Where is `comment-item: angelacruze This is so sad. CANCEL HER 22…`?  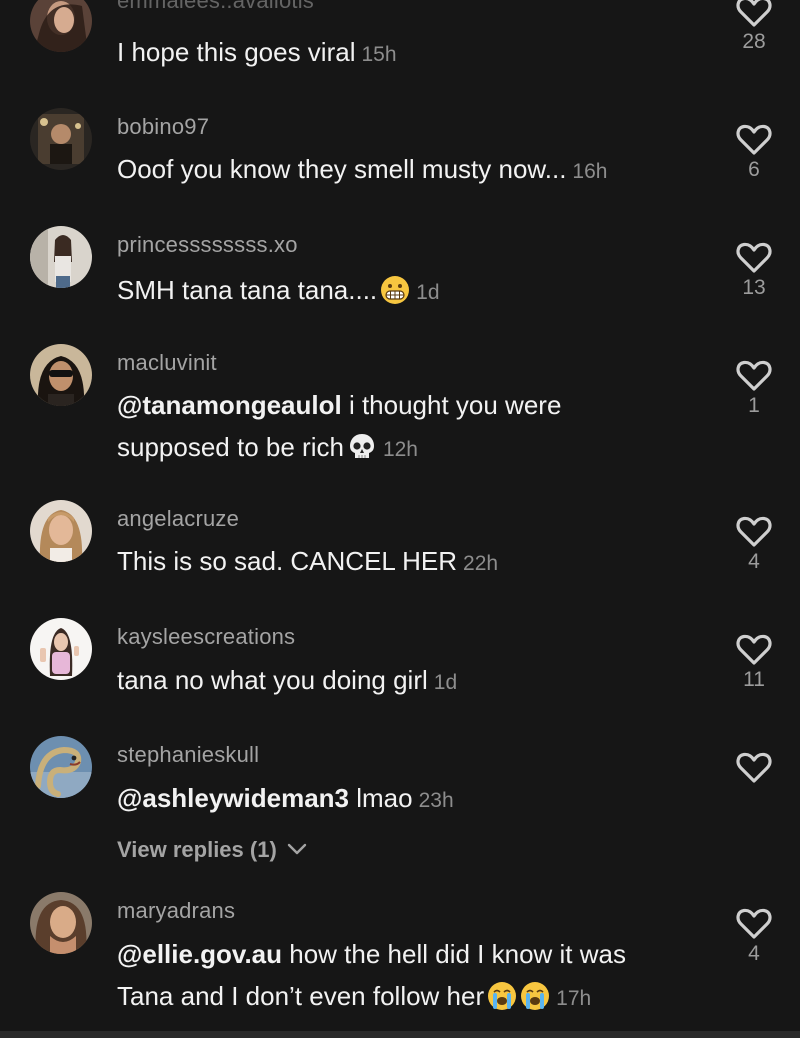
comment-item: angelacruze This is so sad. CANCEL HER 22… is located at coordinates (400, 550).